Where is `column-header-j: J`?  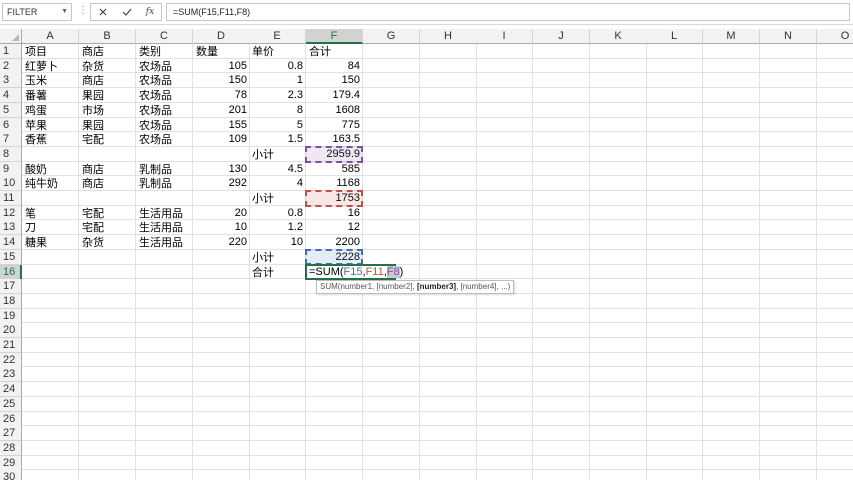
column-header-j: J is located at coordinates (561, 36).